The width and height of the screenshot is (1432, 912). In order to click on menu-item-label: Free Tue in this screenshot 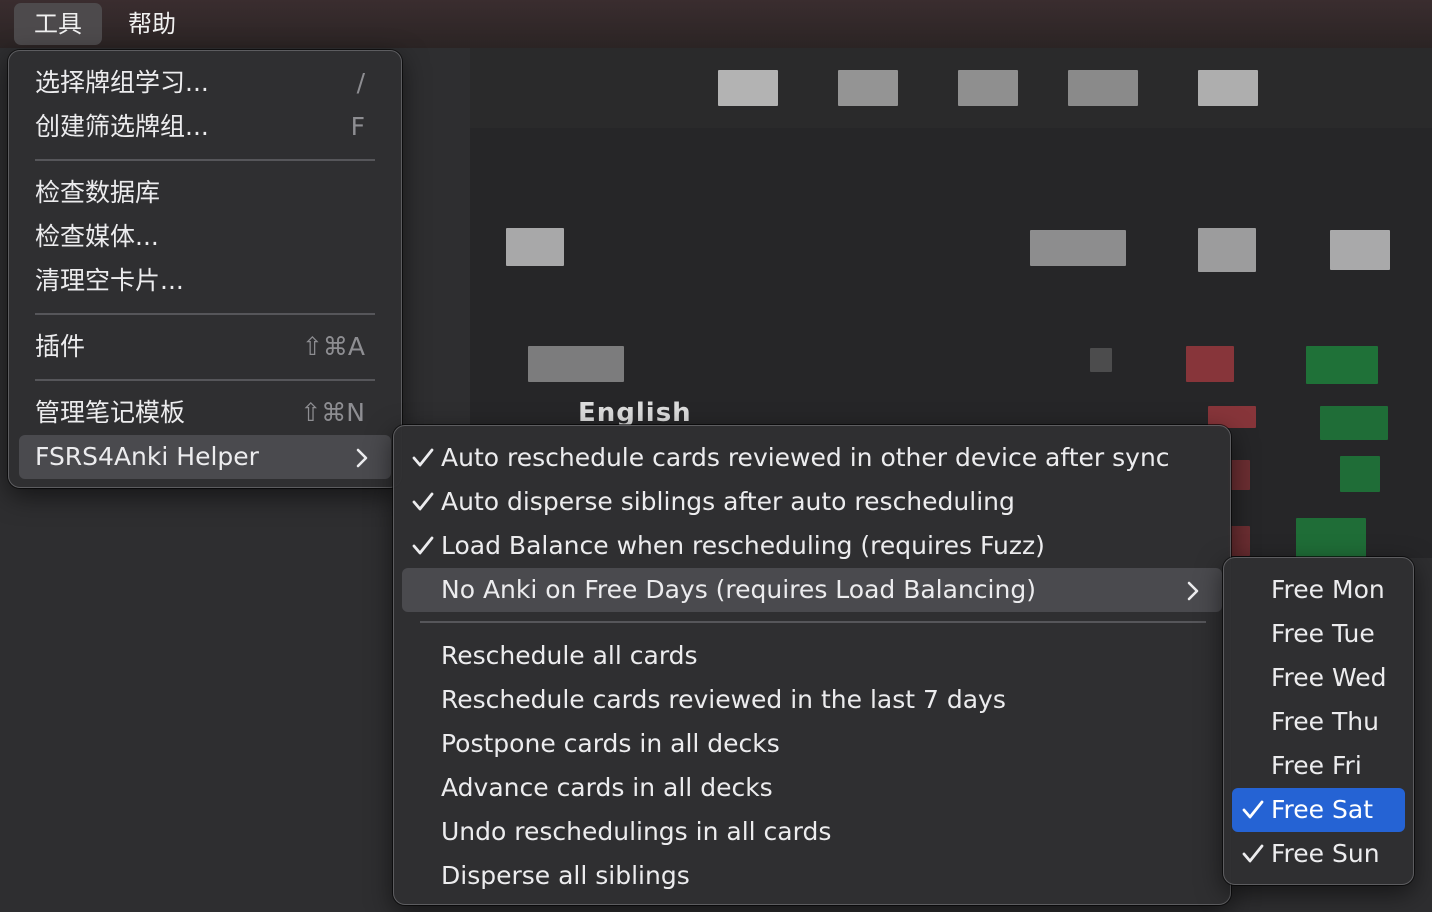, I will do `click(1323, 633)`.